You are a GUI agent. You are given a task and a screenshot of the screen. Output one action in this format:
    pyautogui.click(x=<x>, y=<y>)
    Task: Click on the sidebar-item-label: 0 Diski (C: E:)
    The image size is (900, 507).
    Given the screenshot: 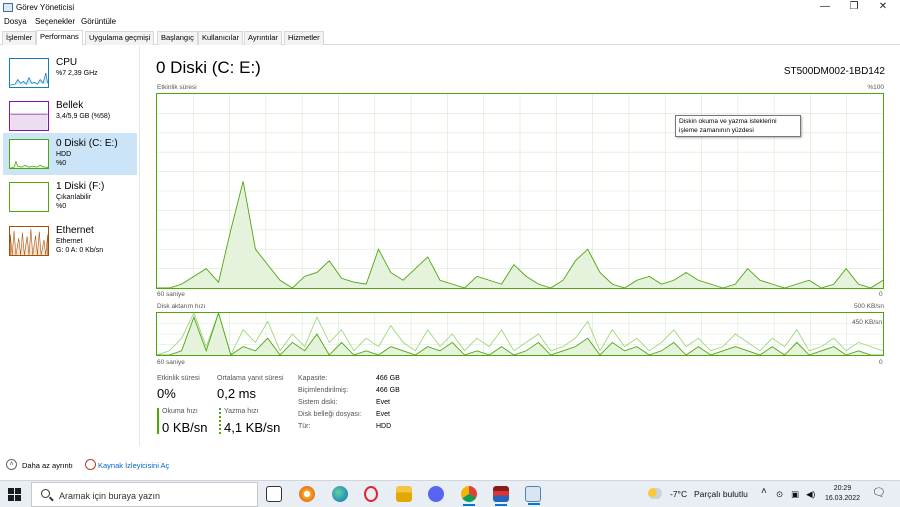 What is the action you would take?
    pyautogui.click(x=87, y=143)
    